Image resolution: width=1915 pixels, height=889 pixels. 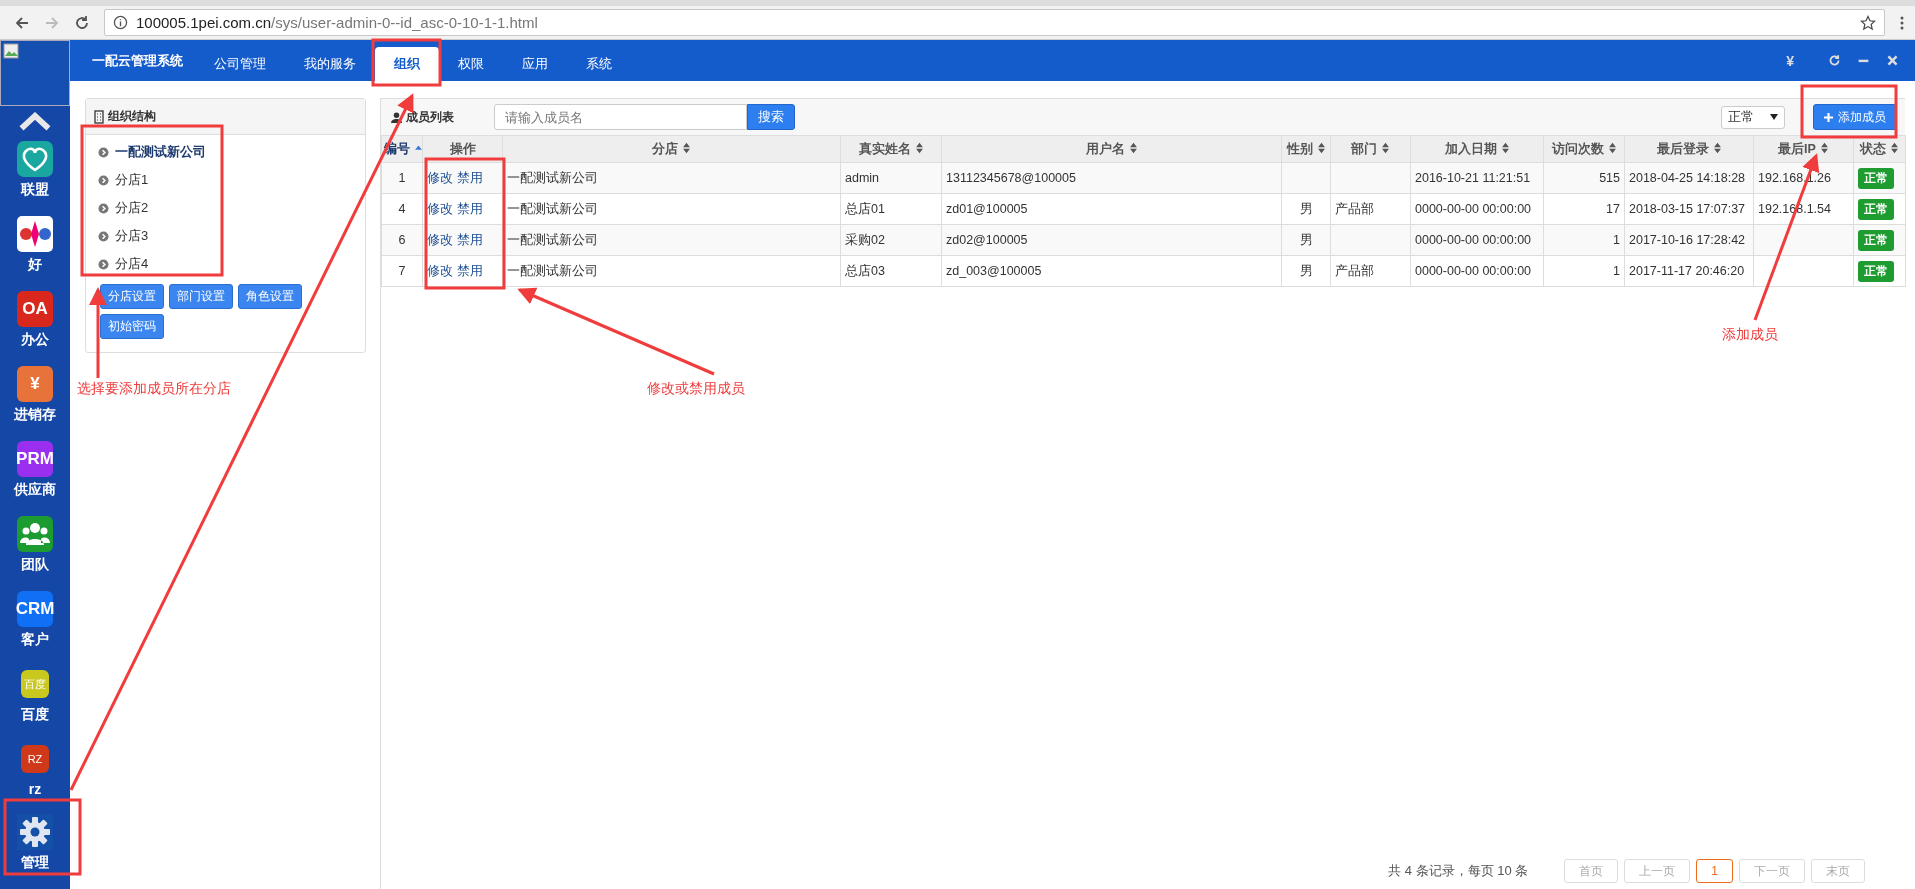 What do you see at coordinates (1790, 60) in the screenshot?
I see `currency-button: ¥` at bounding box center [1790, 60].